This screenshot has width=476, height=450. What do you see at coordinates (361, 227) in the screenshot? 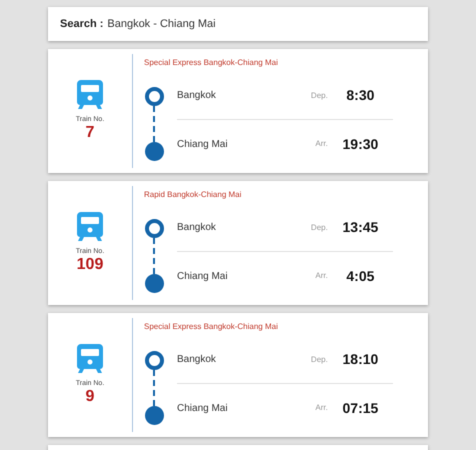
I see `time-value: 13:45` at bounding box center [361, 227].